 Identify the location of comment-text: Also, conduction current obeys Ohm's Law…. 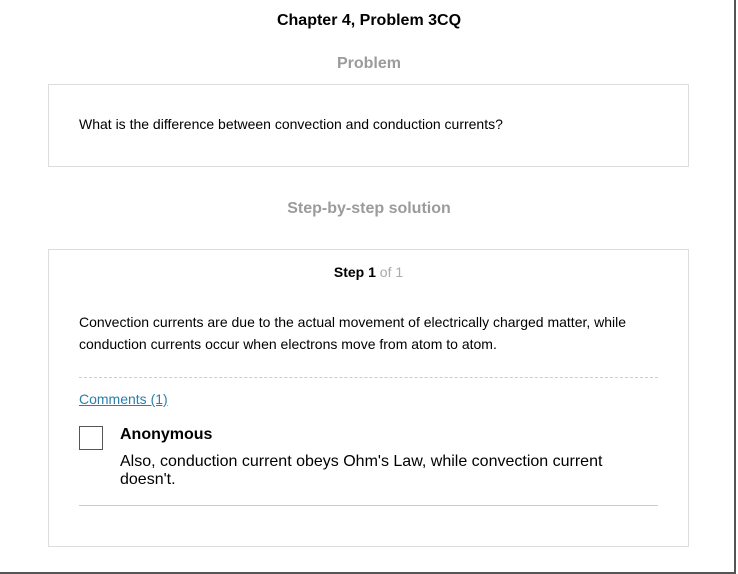
(361, 470).